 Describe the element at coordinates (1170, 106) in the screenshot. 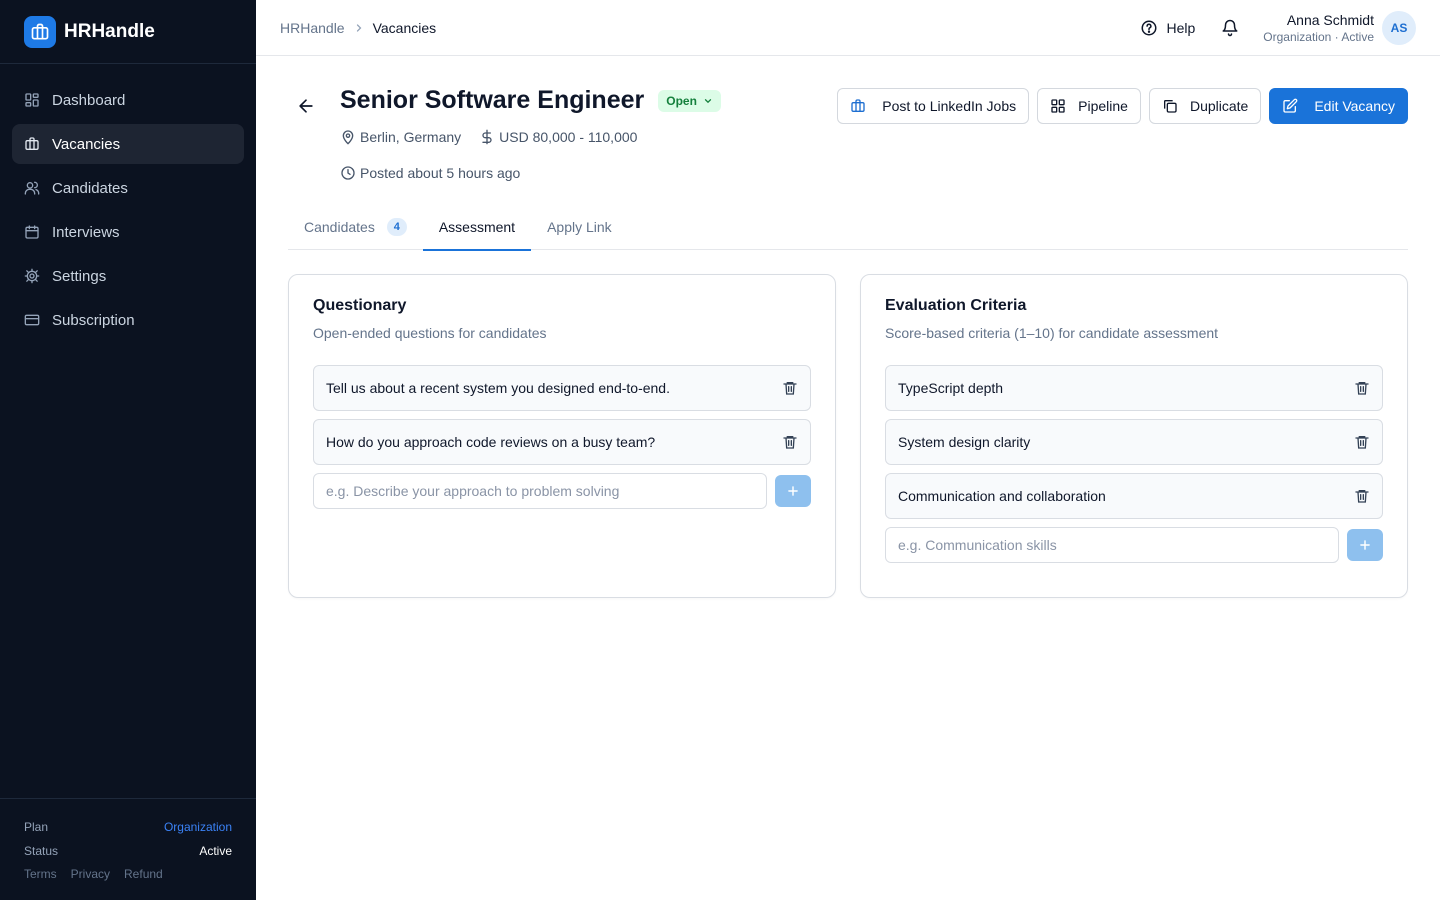

I see `copy-icon` at that location.